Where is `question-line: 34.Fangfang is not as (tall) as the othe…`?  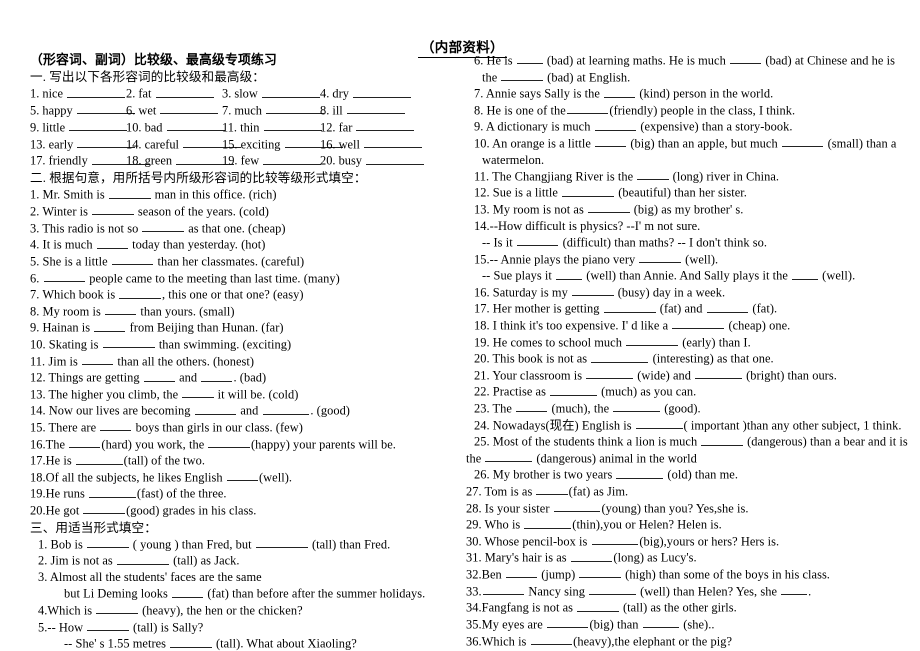 question-line: 34.Fangfang is not as (tall) as the othe… is located at coordinates (601, 607).